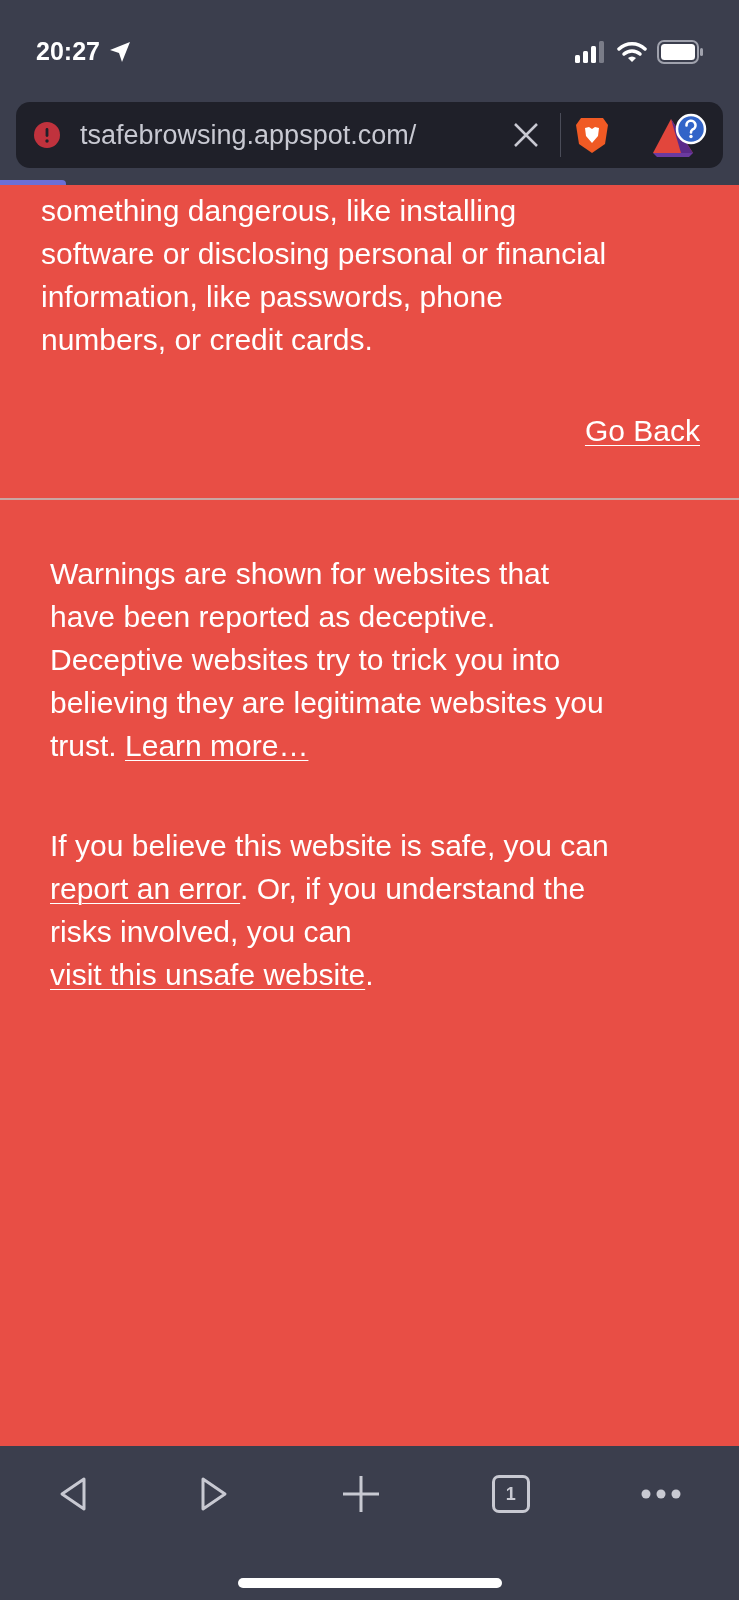 Image resolution: width=739 pixels, height=1600 pixels. What do you see at coordinates (330, 910) in the screenshot?
I see `details-paragraph: If you believe this website is safe, you can report an error. Or, if you understand the risks involved, you can visit this unsafe website.` at bounding box center [330, 910].